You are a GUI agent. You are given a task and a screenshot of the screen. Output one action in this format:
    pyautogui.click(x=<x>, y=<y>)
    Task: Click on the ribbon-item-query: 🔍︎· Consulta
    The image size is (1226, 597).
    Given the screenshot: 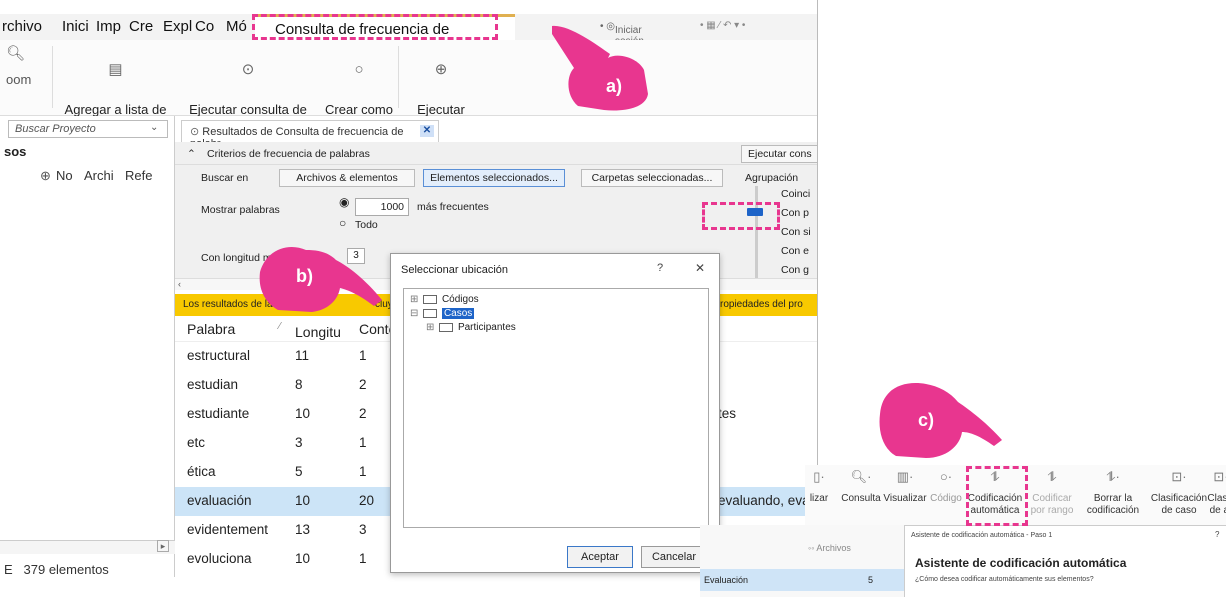 What is the action you would take?
    pyautogui.click(x=861, y=487)
    